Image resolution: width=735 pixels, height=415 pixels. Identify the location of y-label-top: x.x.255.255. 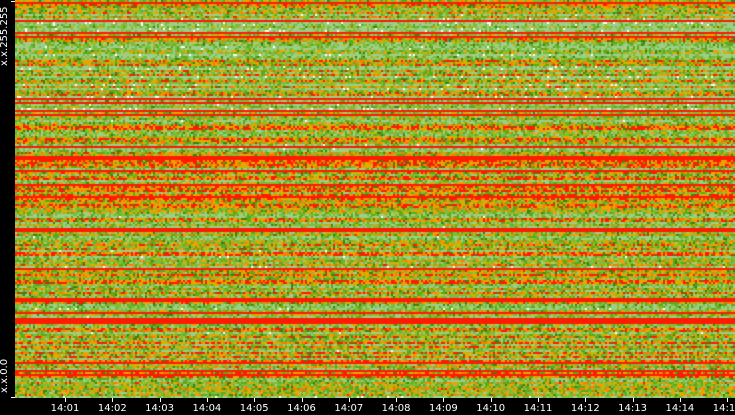
(5, 36).